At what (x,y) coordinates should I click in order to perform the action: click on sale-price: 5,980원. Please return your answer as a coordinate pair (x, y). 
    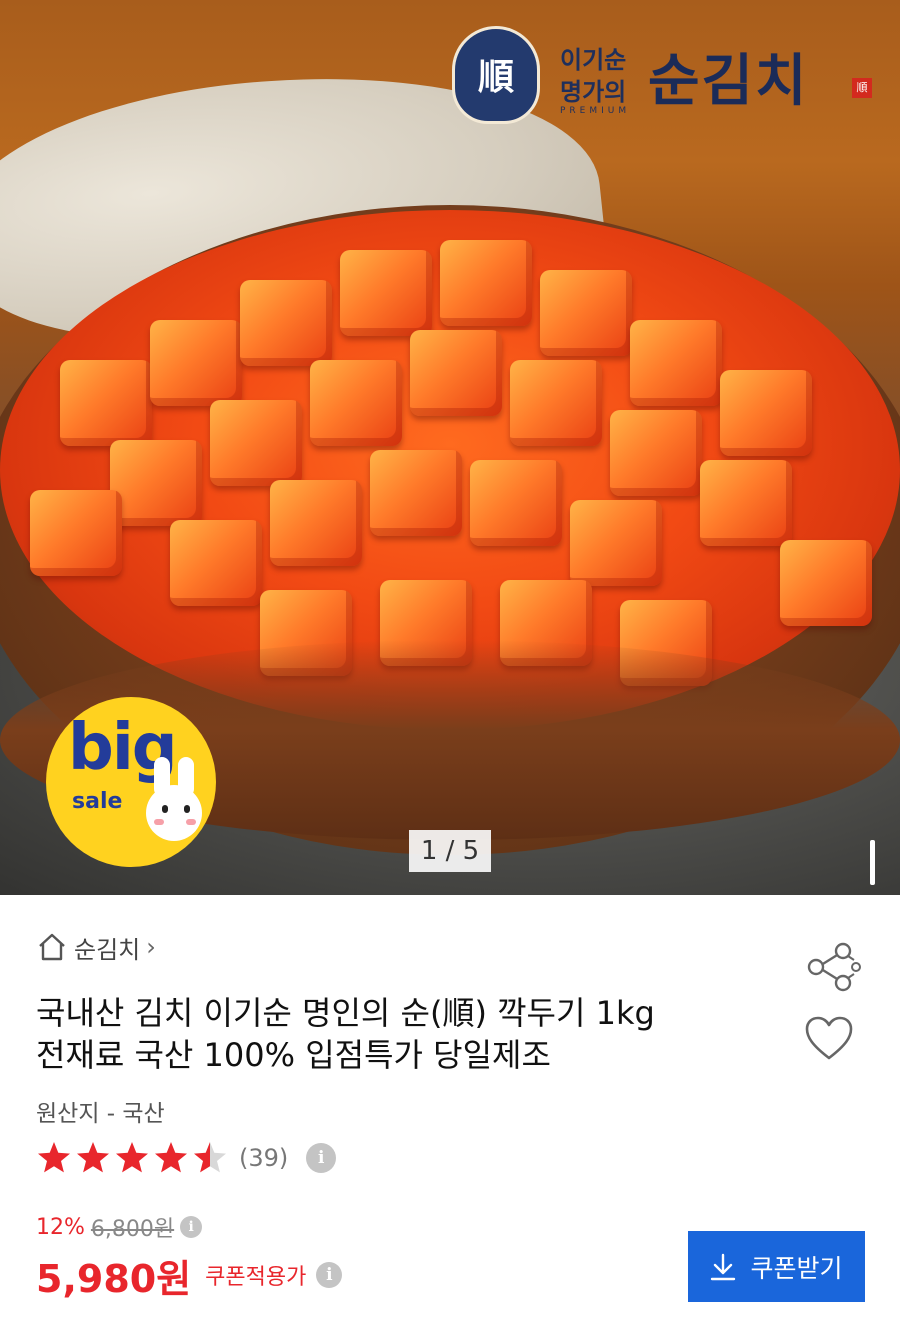
    Looking at the image, I should click on (114, 1278).